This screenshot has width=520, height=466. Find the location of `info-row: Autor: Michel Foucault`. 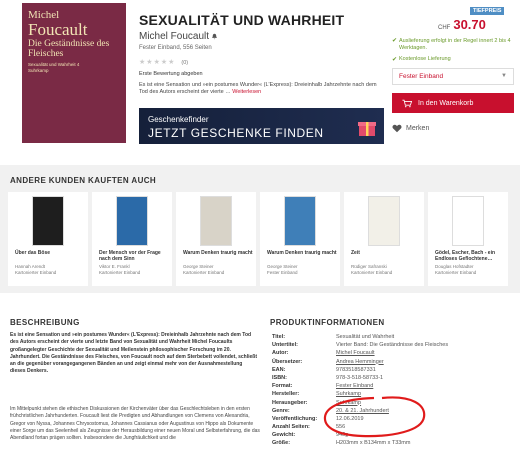

info-row: Autor: Michel Foucault is located at coordinates (392, 353).